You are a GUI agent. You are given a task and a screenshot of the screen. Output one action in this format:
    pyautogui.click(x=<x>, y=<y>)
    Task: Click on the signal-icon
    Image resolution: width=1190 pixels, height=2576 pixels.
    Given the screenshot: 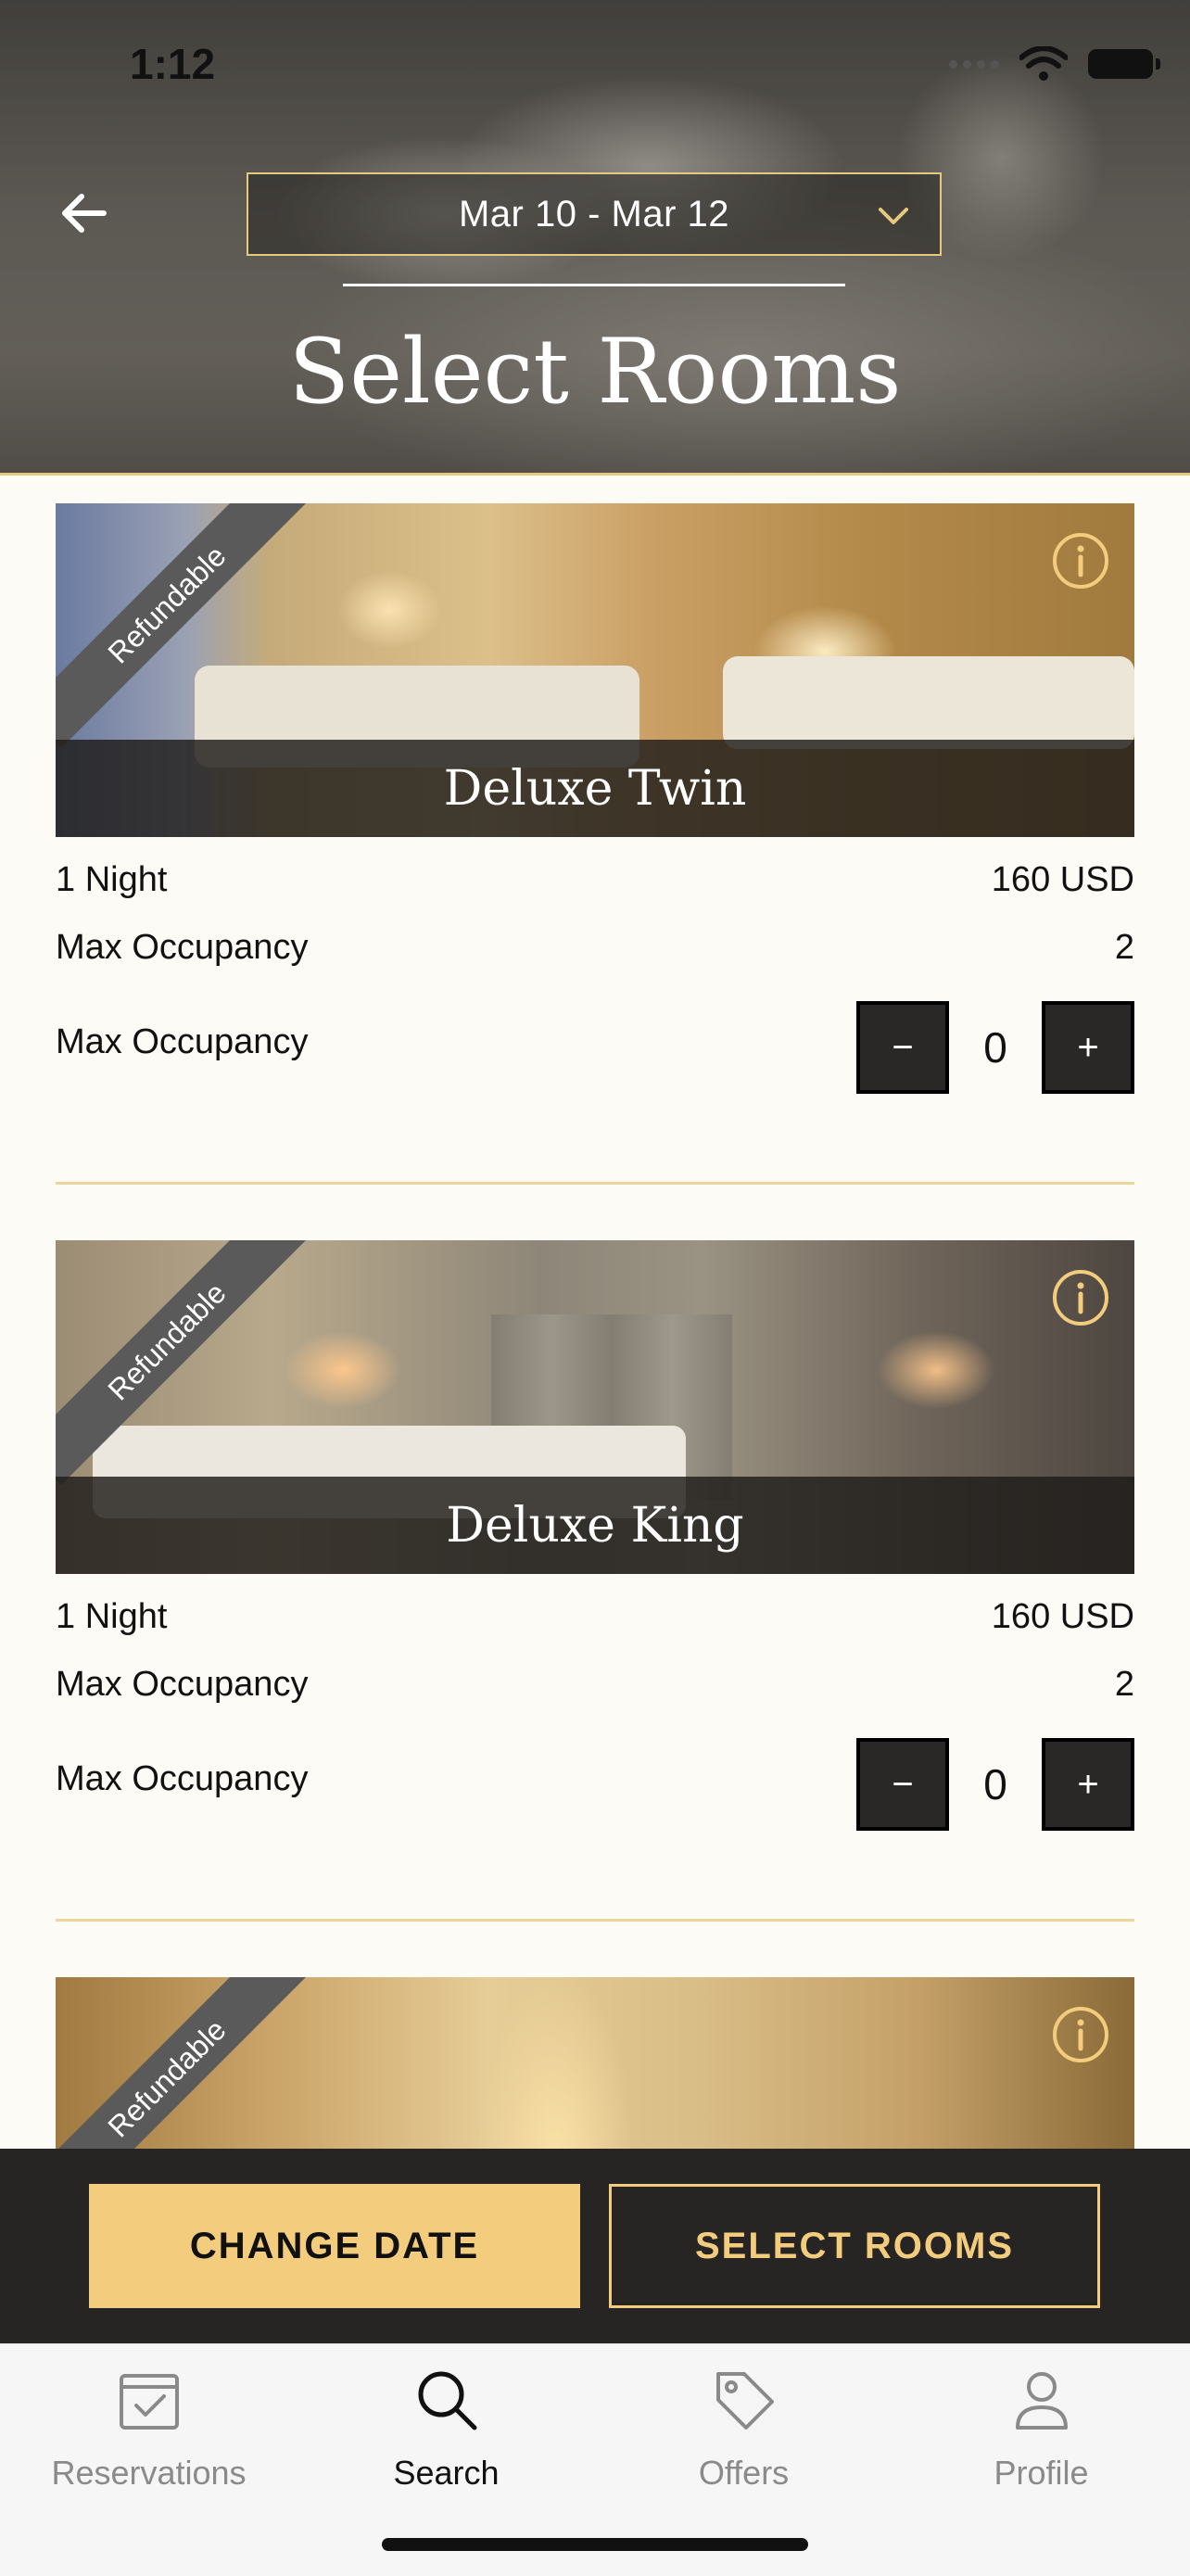 What is the action you would take?
    pyautogui.click(x=974, y=64)
    